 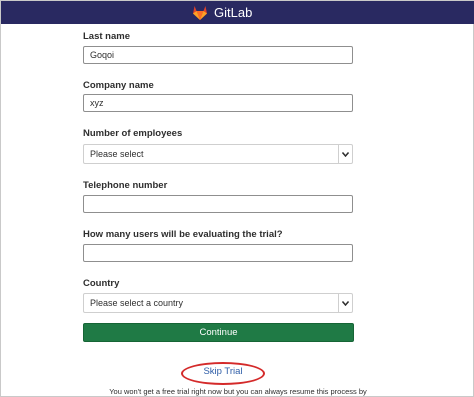 I want to click on gitlab-logo-icon, so click(x=200, y=12).